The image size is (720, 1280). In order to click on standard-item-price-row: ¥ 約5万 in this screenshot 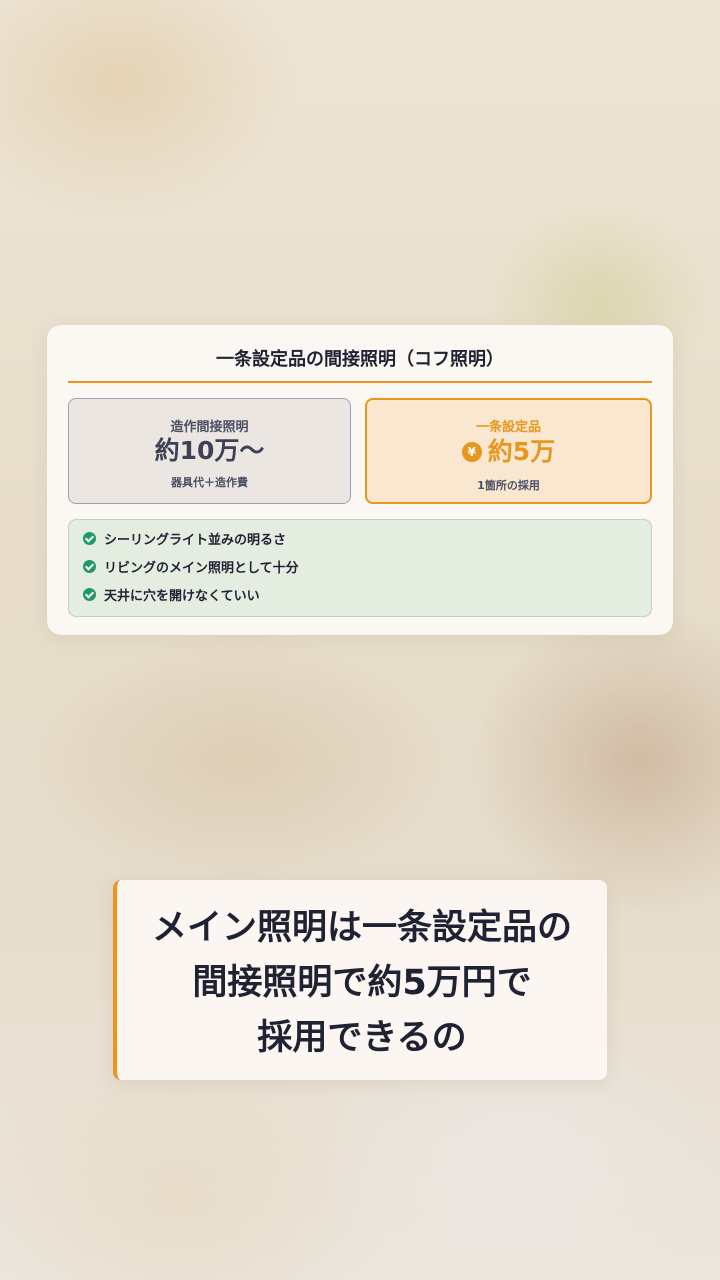, I will do `click(508, 452)`.